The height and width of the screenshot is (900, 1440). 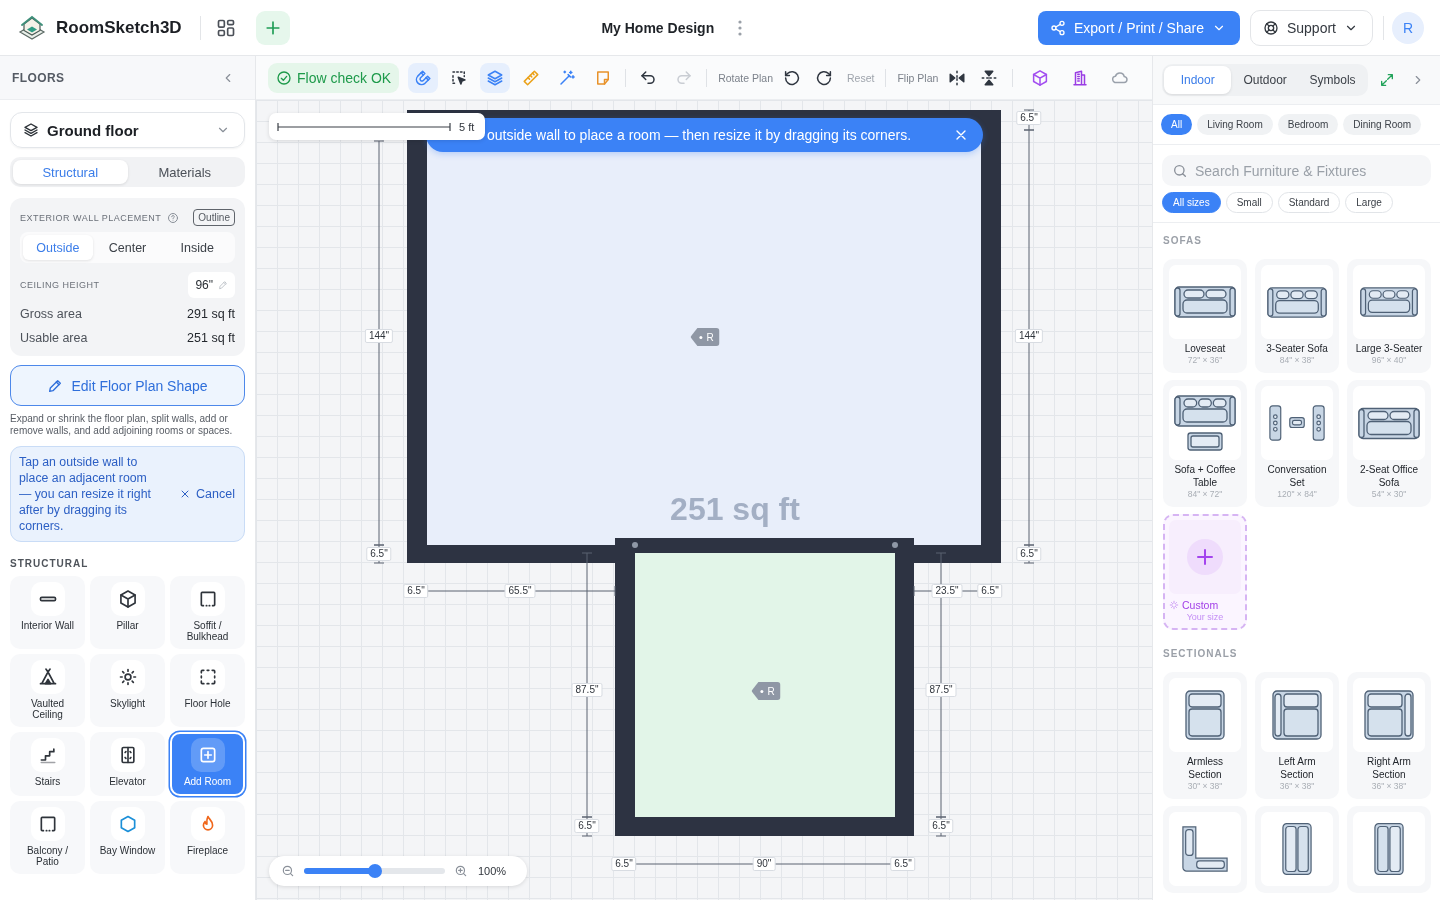 I want to click on lifebuoy-icon, so click(x=1270, y=27).